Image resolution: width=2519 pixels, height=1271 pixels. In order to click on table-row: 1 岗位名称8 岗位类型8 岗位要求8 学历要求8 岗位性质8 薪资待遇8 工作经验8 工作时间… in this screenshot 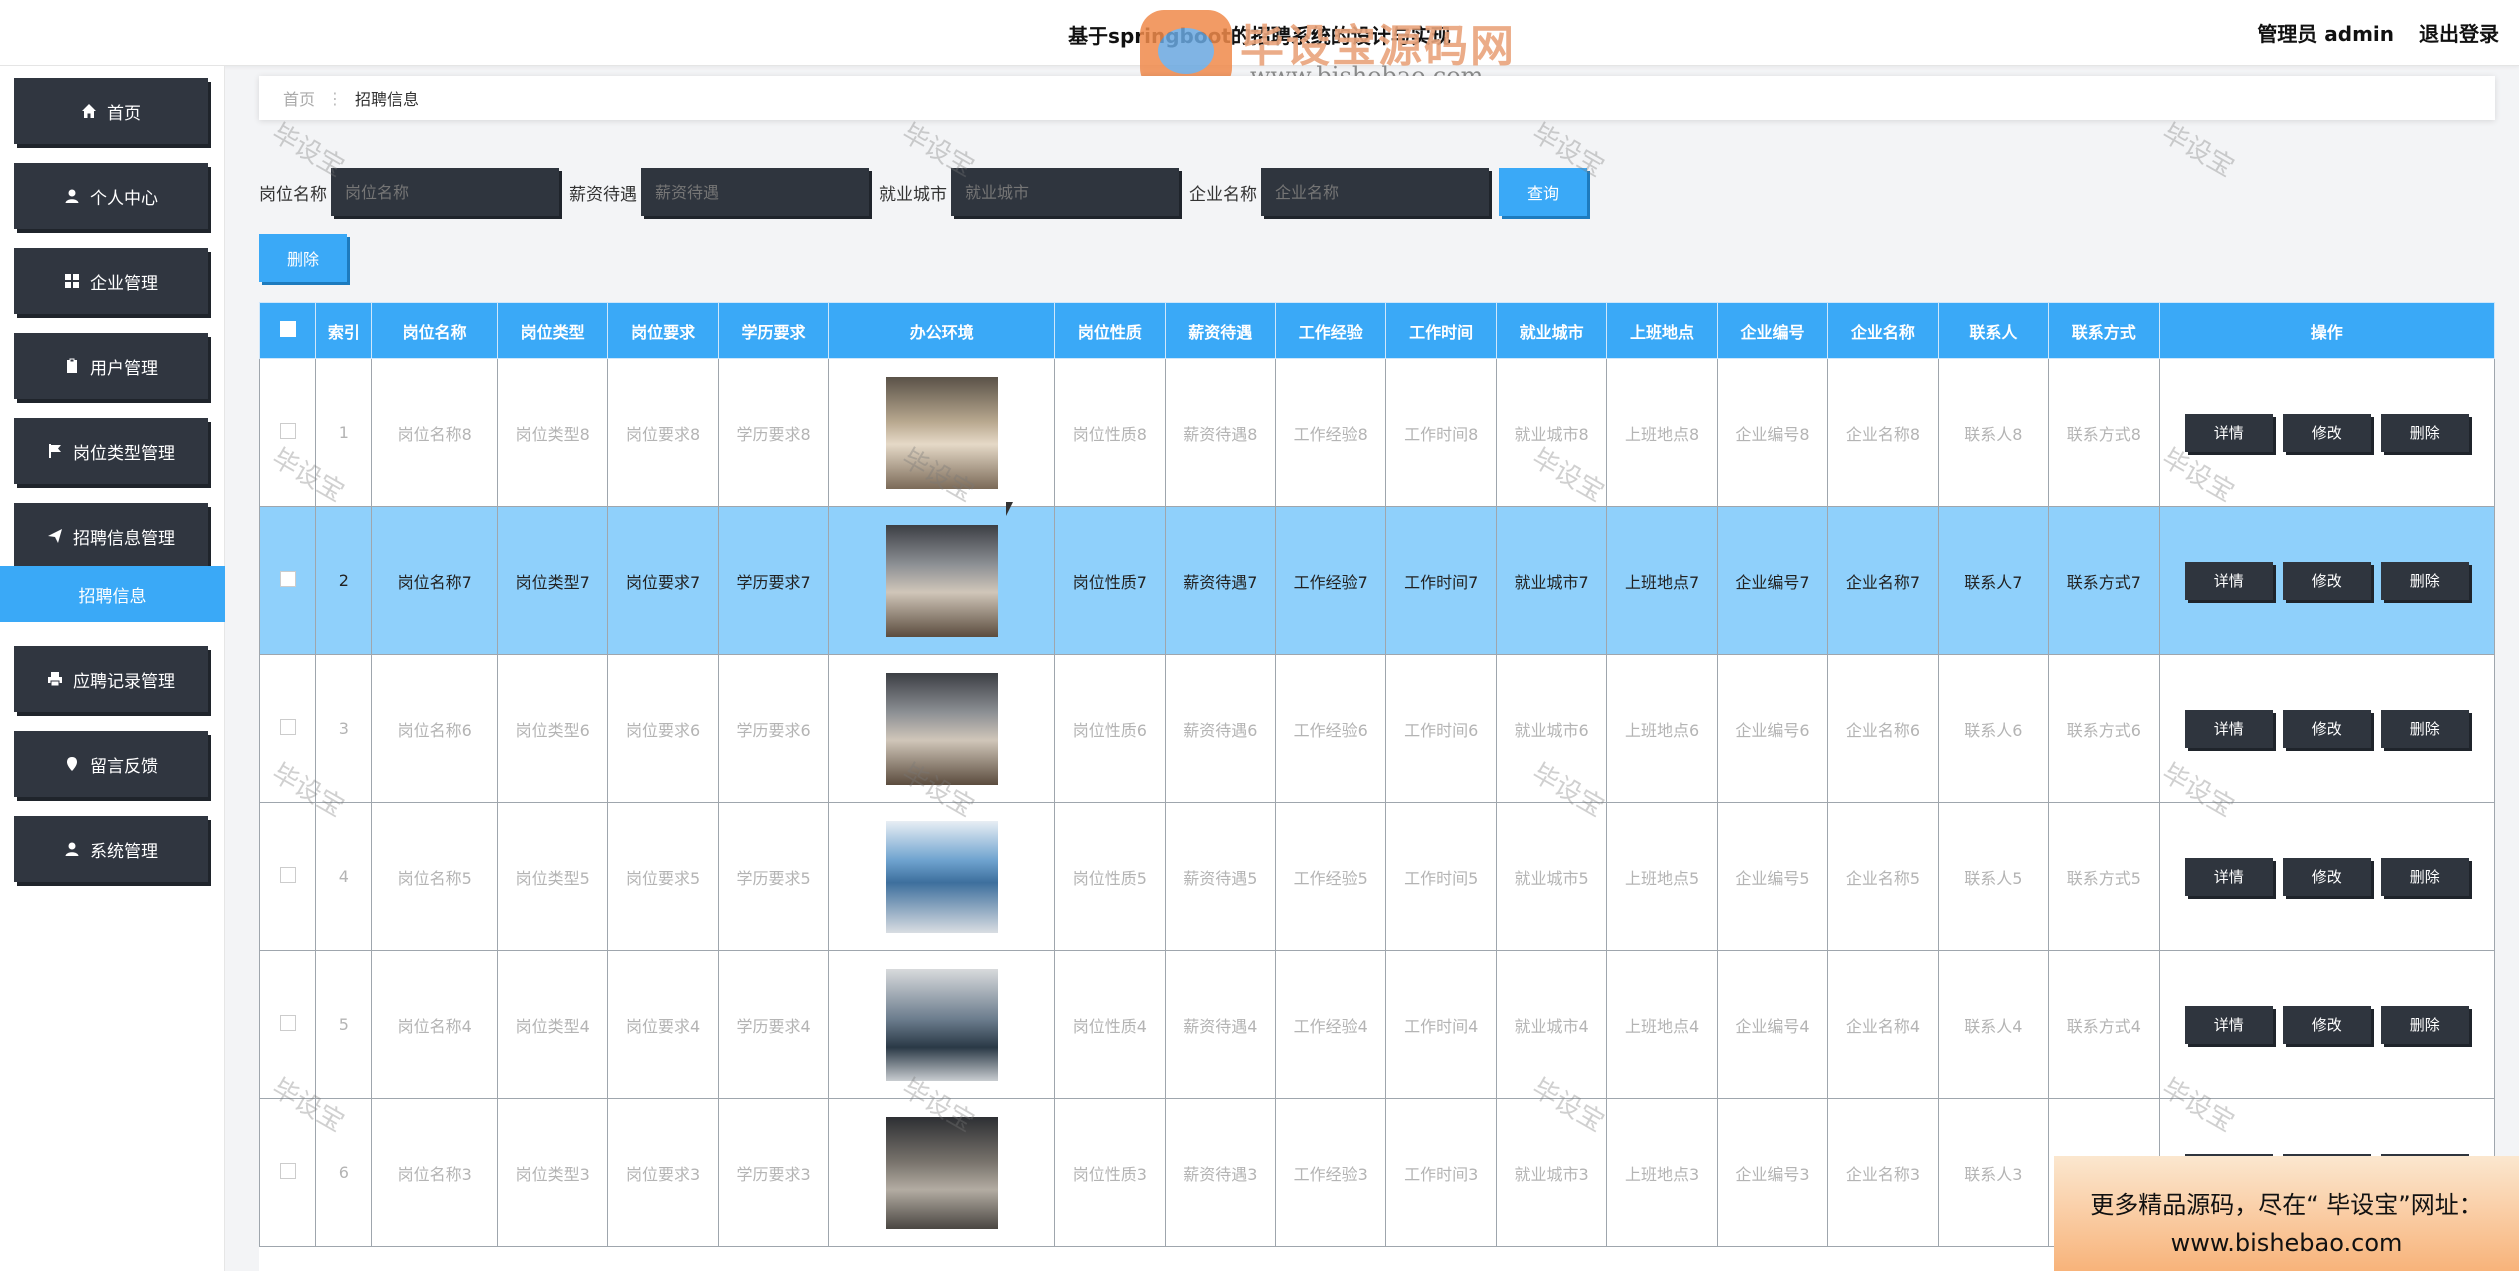, I will do `click(1377, 432)`.